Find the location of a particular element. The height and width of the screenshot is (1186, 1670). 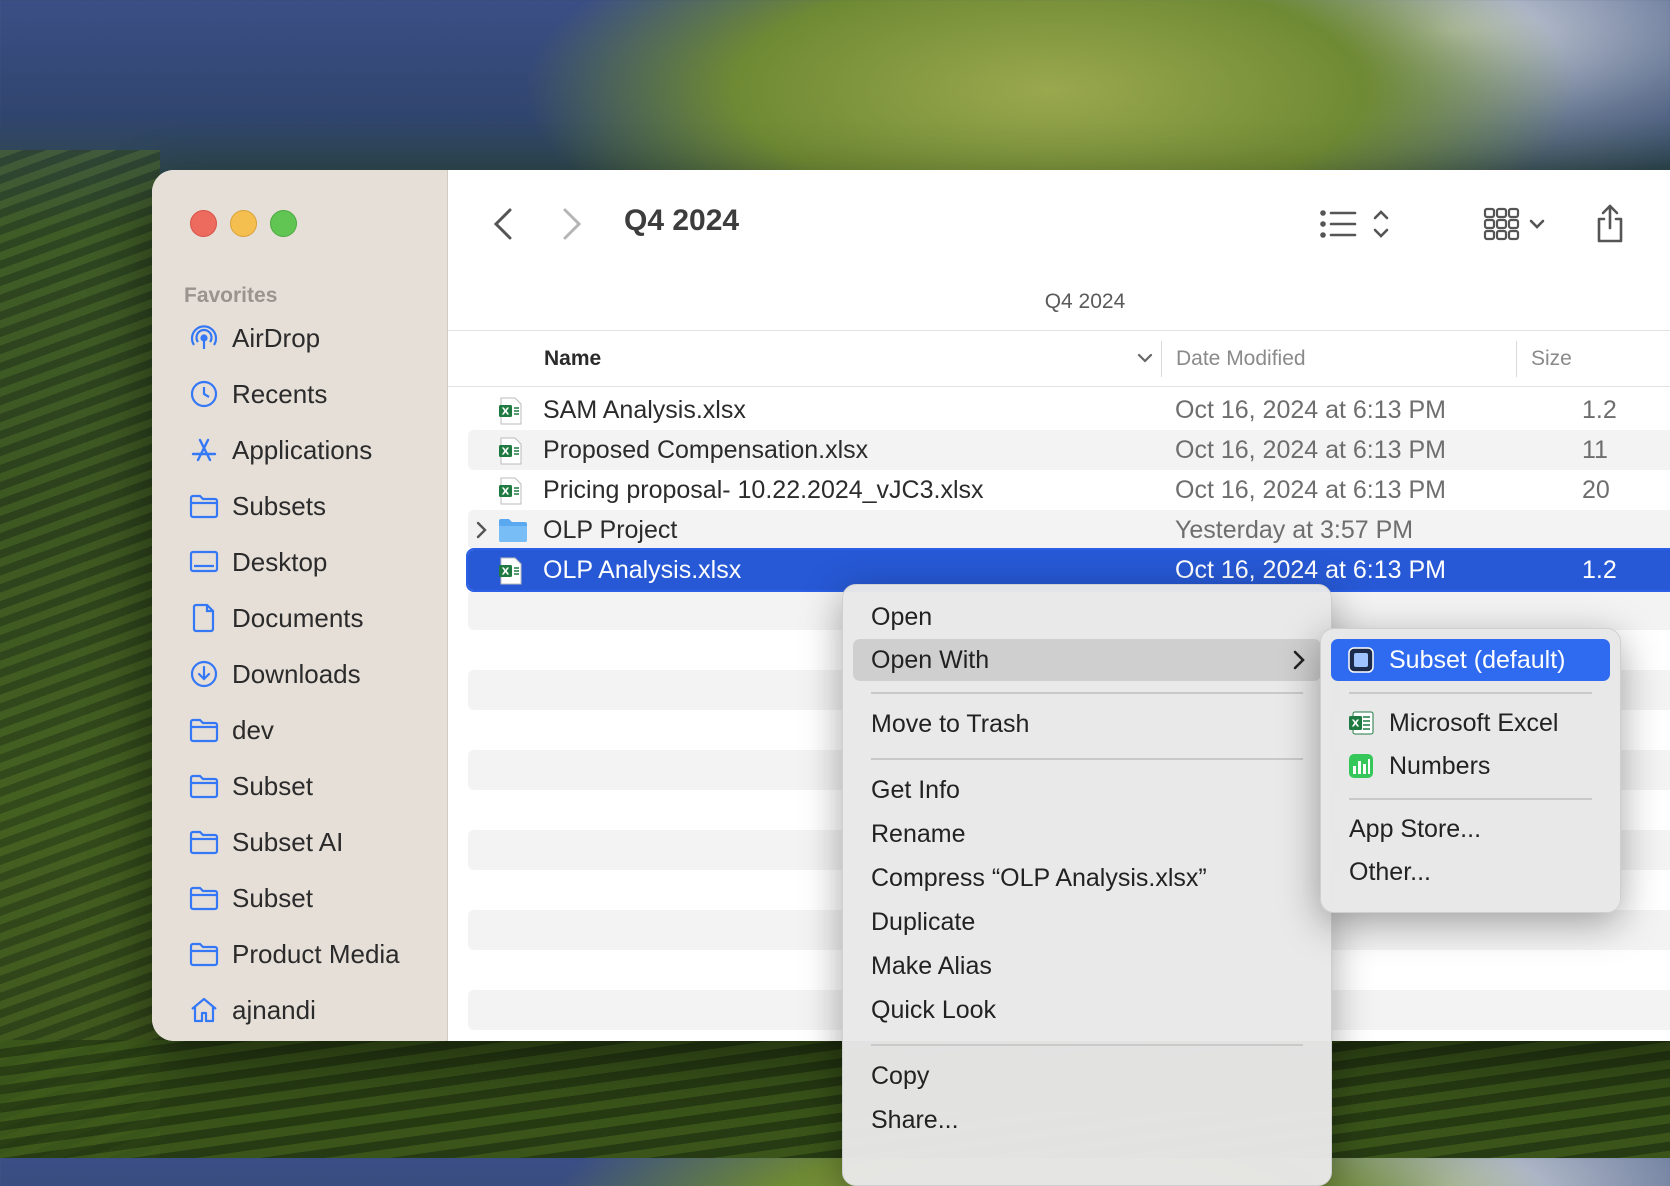

sidebar-item-applications: Applications is located at coordinates (299, 450).